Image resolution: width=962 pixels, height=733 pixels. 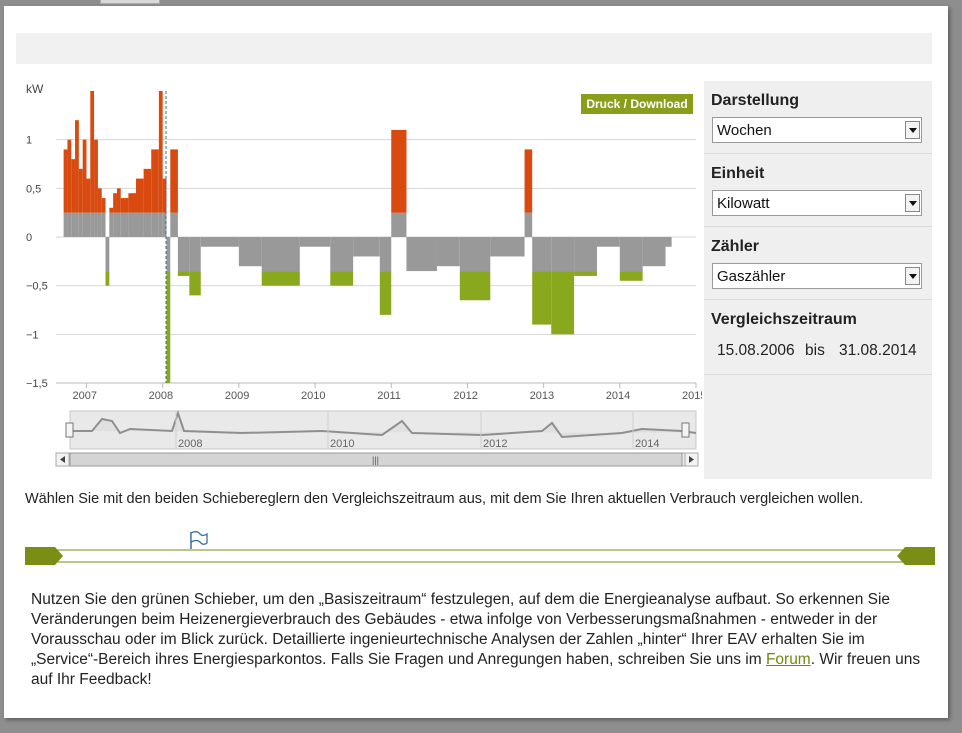 I want to click on header-bar, so click(x=474, y=48).